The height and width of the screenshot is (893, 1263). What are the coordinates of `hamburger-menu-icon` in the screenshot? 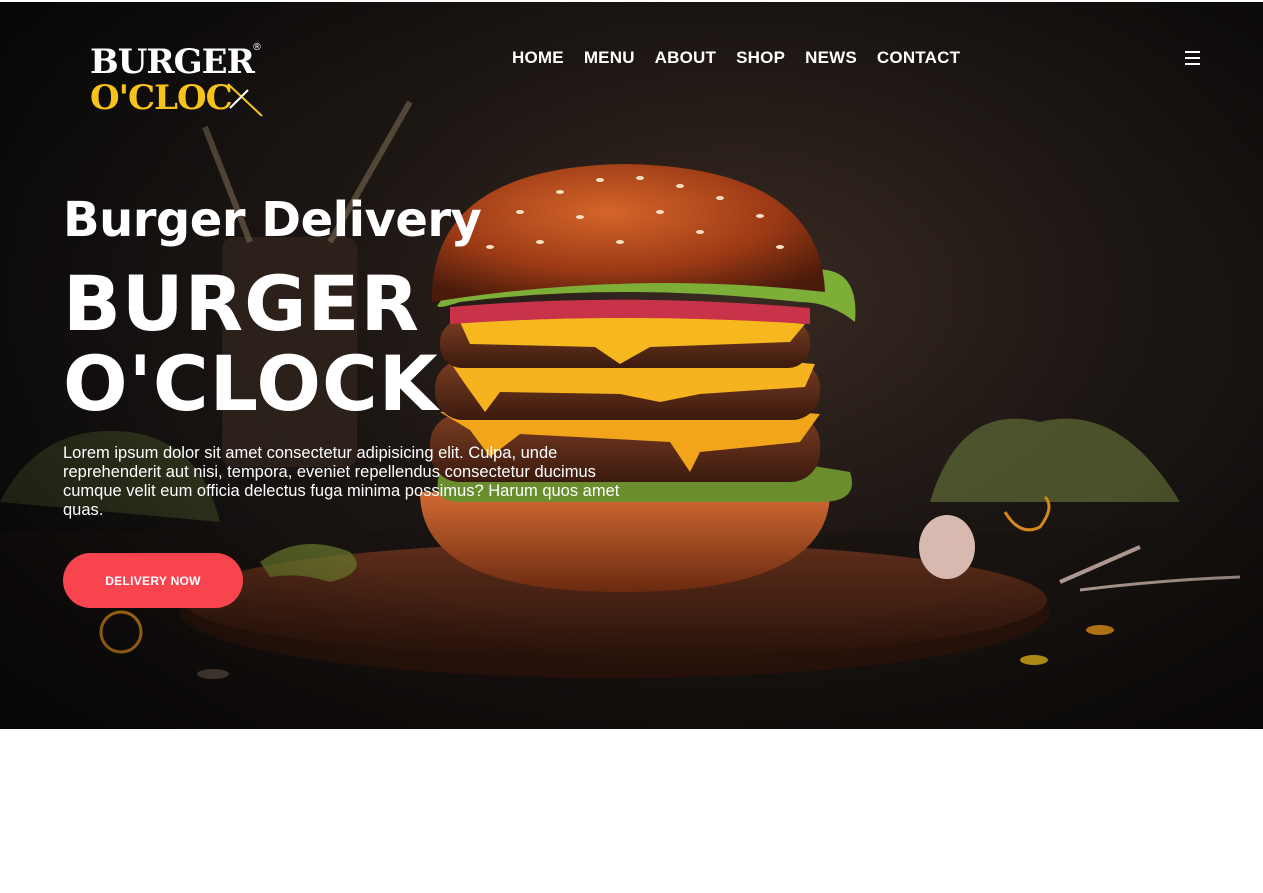 It's located at (1192, 58).